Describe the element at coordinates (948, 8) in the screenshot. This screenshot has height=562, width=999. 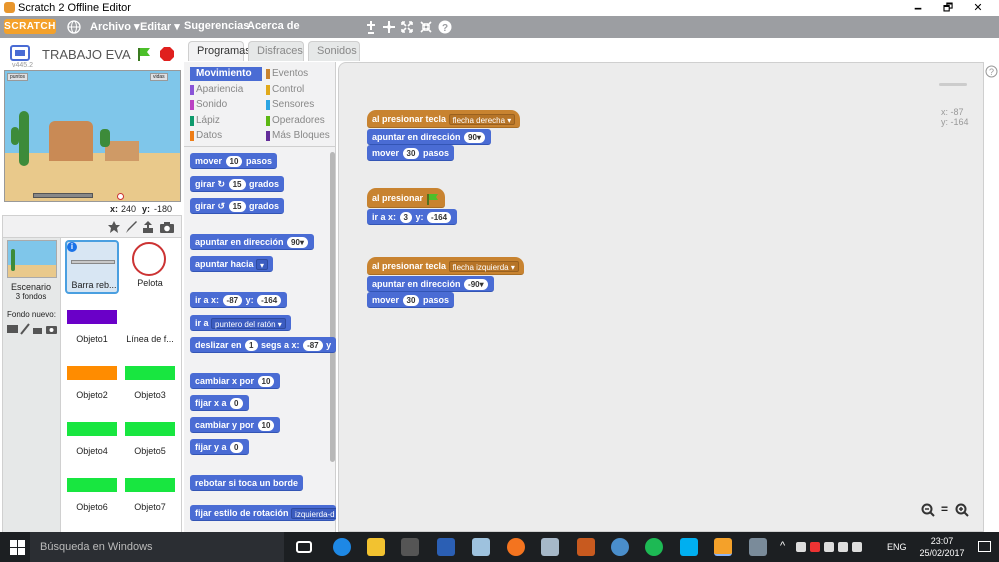
I see `maximize-button: 🗗` at that location.